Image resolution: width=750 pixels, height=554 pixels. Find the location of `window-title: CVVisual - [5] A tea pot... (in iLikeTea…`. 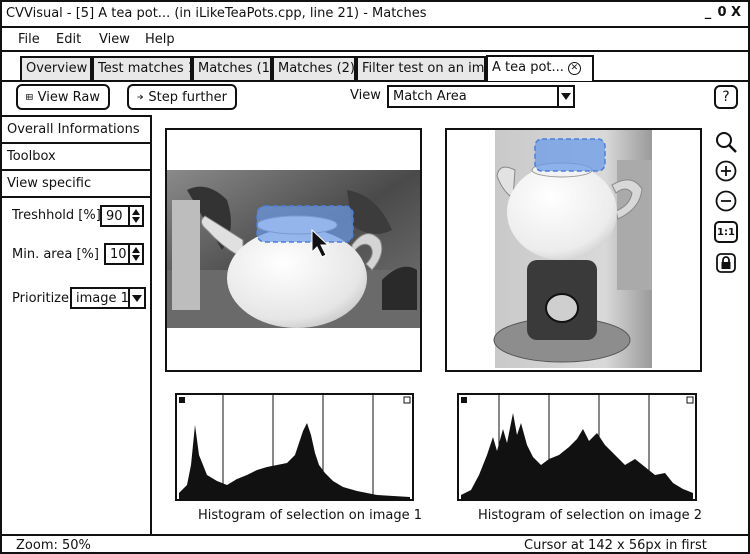

window-title: CVVisual - [5] A tea pot... (in iLikeTea… is located at coordinates (216, 13).